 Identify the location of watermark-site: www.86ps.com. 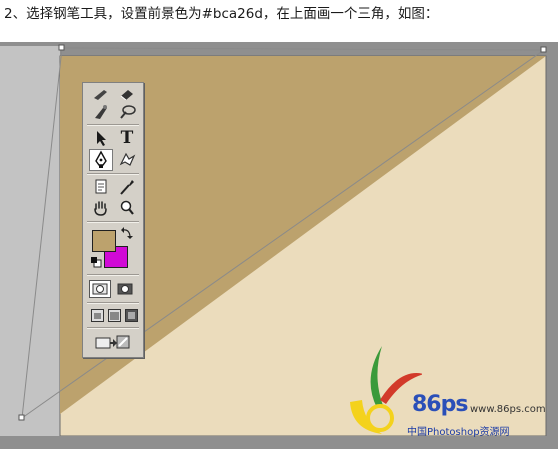
(508, 409).